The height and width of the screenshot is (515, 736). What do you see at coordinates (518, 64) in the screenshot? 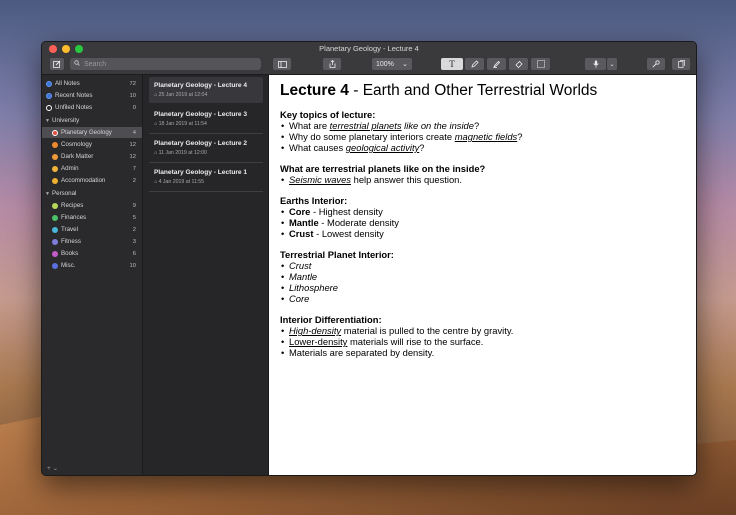
I see `eraser-tool-button` at bounding box center [518, 64].